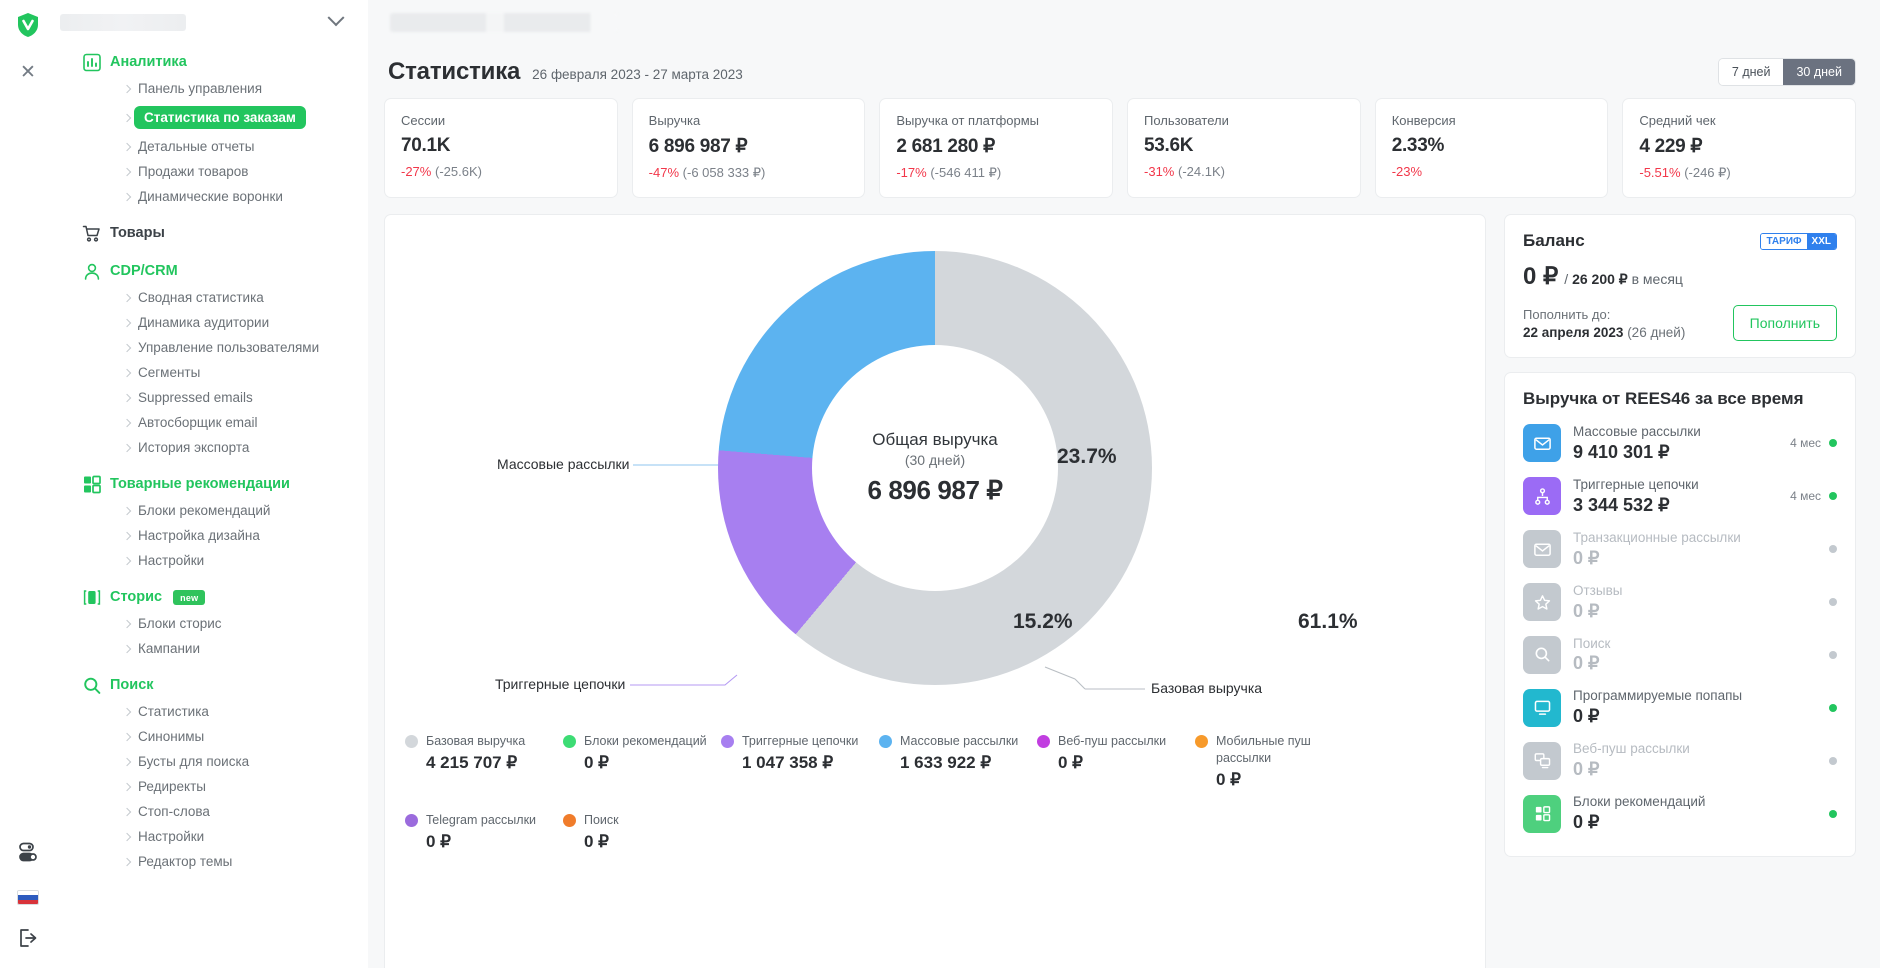  What do you see at coordinates (91, 62) in the screenshot?
I see `bar-chart-icon` at bounding box center [91, 62].